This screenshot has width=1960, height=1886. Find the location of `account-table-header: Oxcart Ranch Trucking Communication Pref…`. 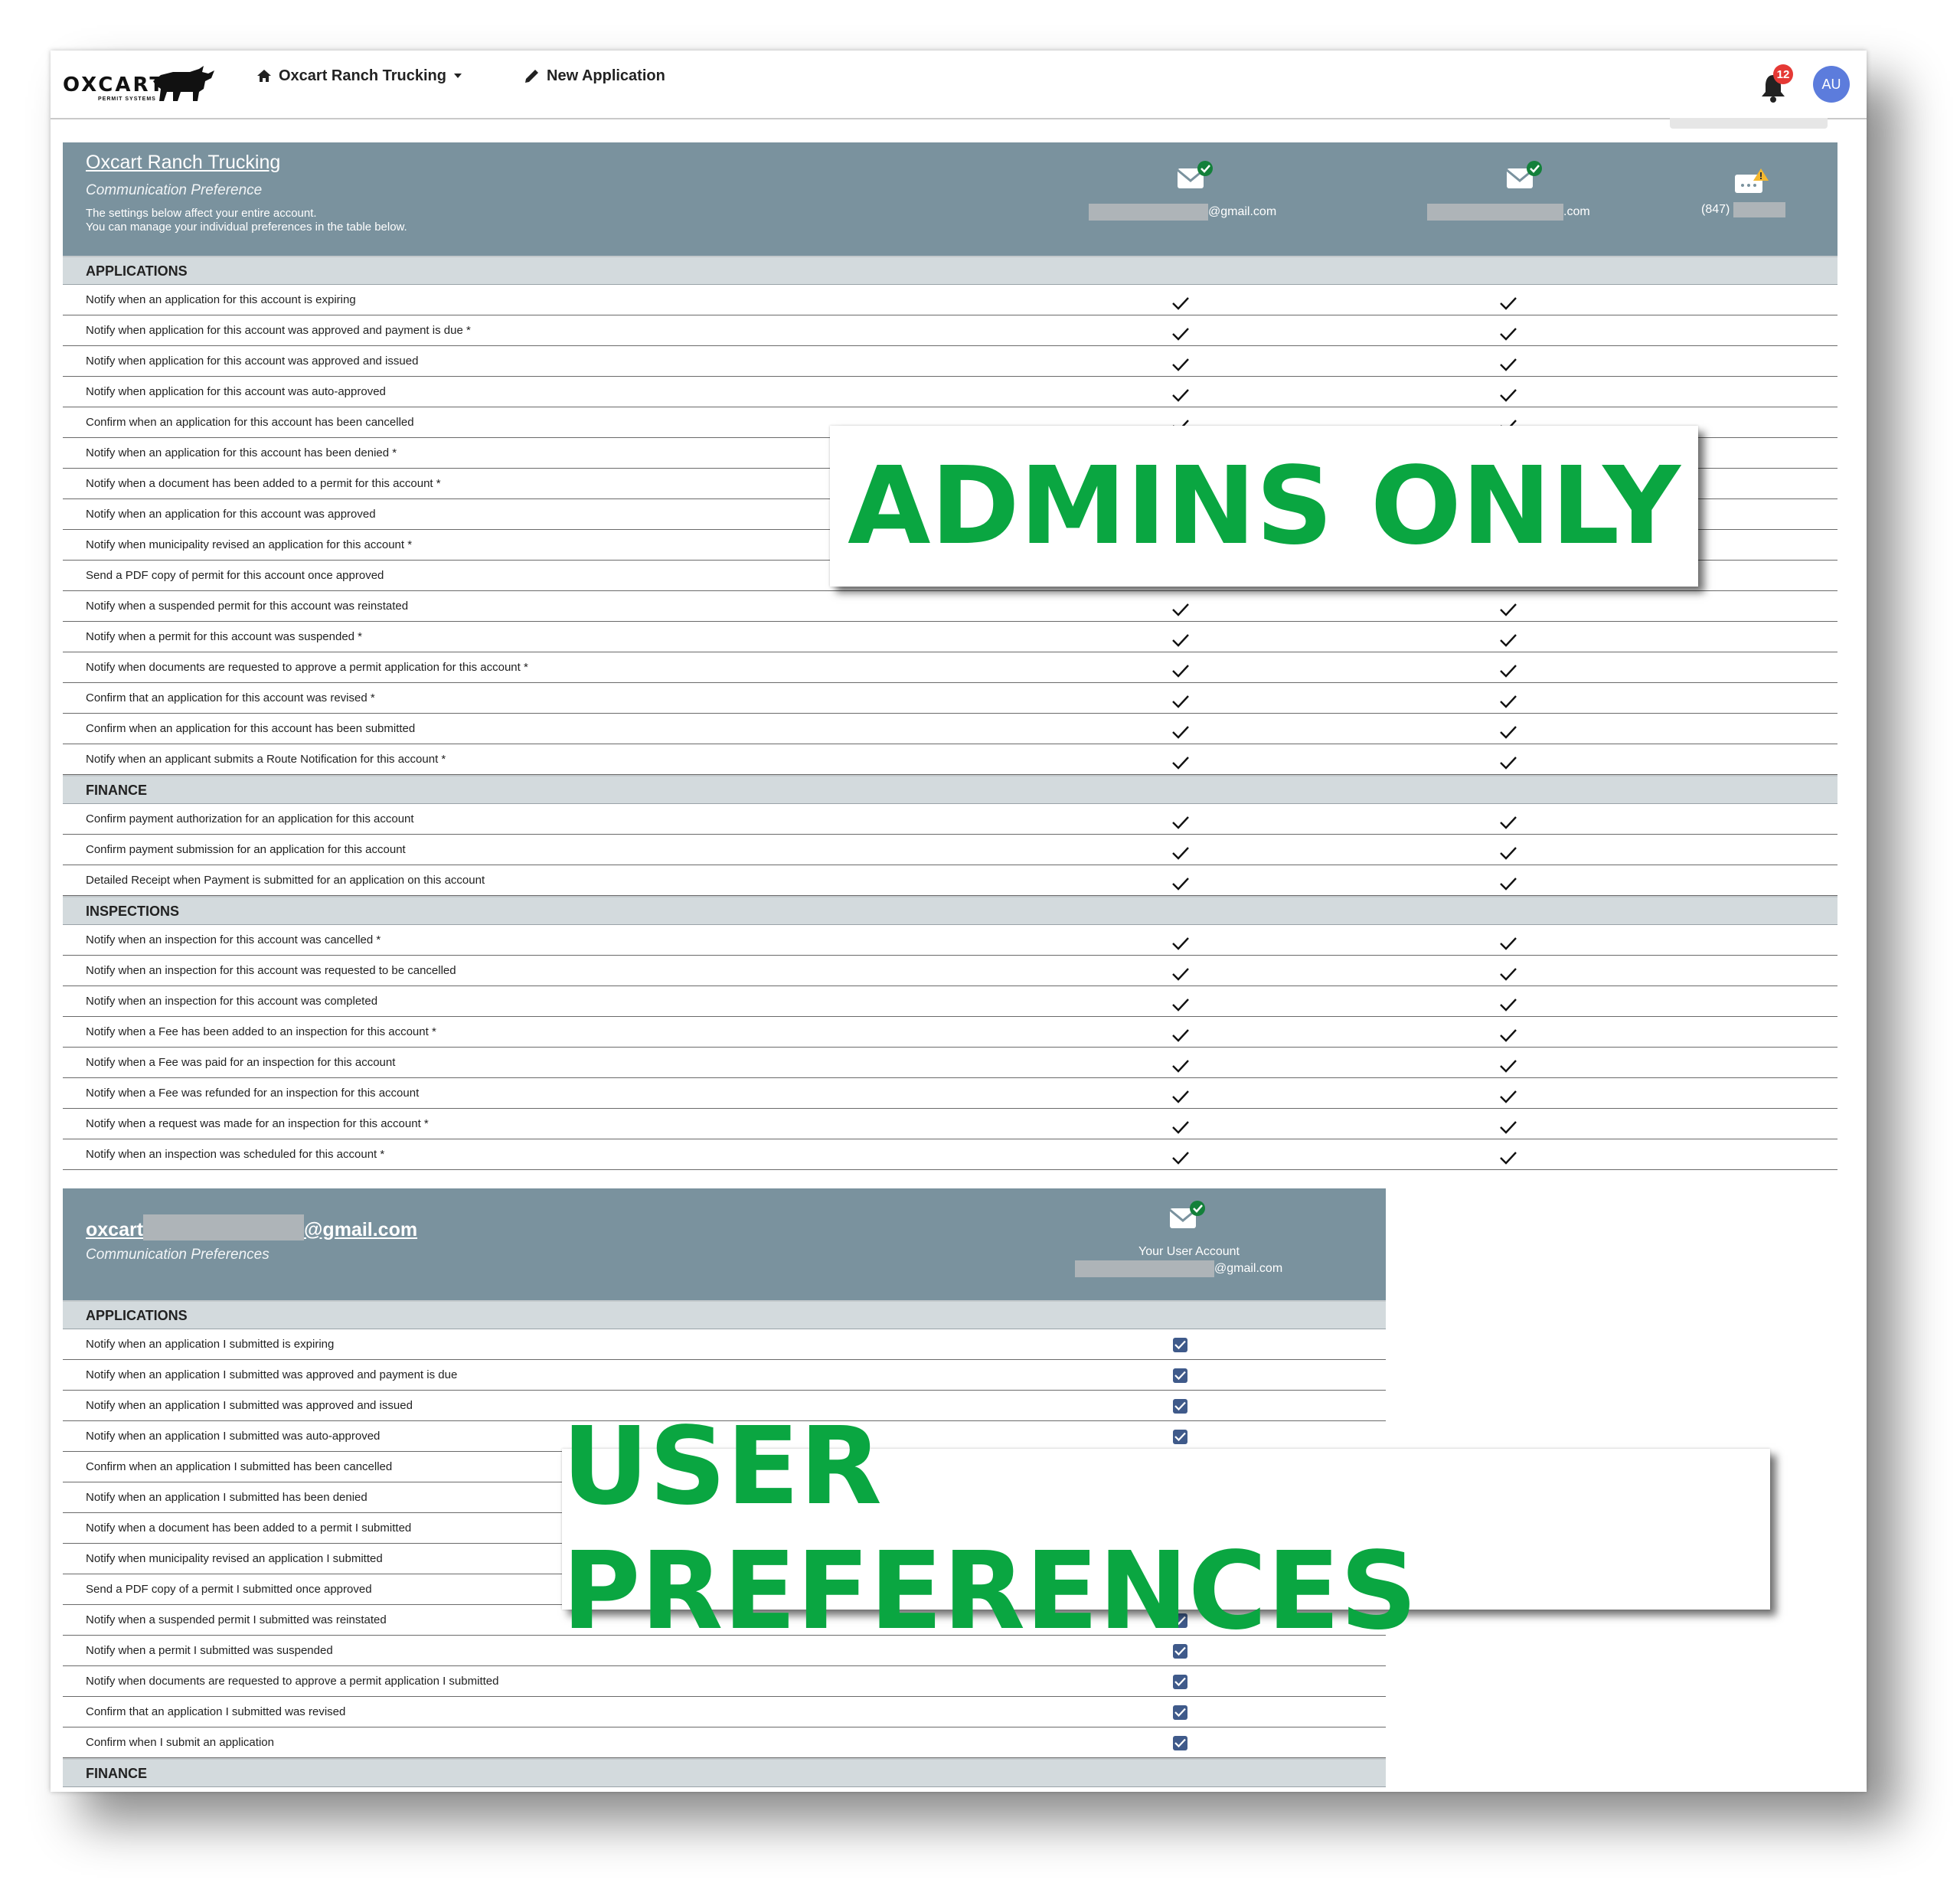

account-table-header: Oxcart Ranch Trucking Communication Pref… is located at coordinates (950, 199).